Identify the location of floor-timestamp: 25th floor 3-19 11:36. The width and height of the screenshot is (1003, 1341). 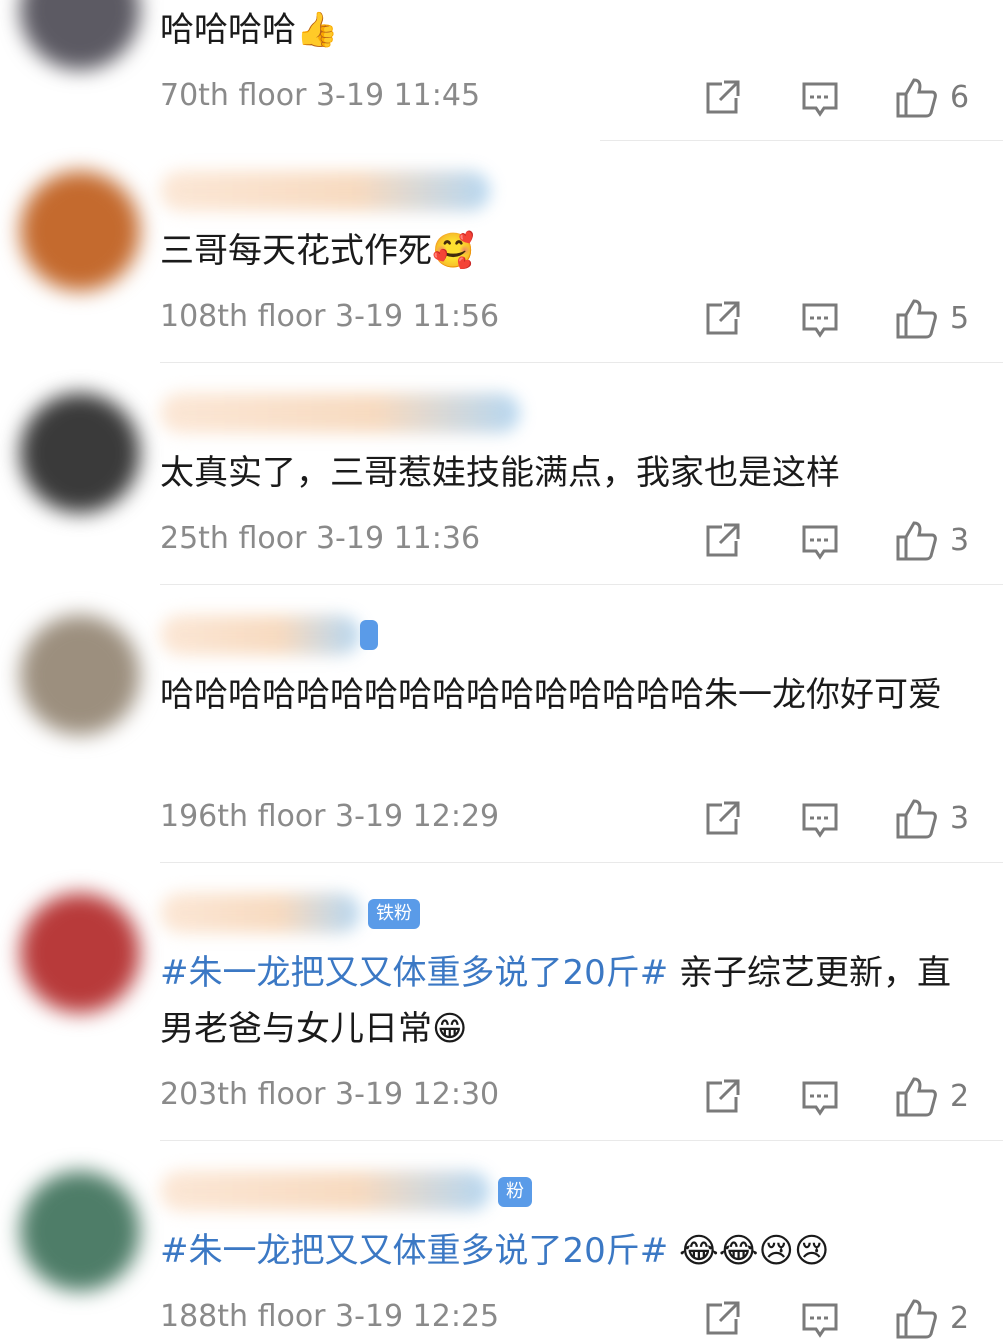
(320, 538).